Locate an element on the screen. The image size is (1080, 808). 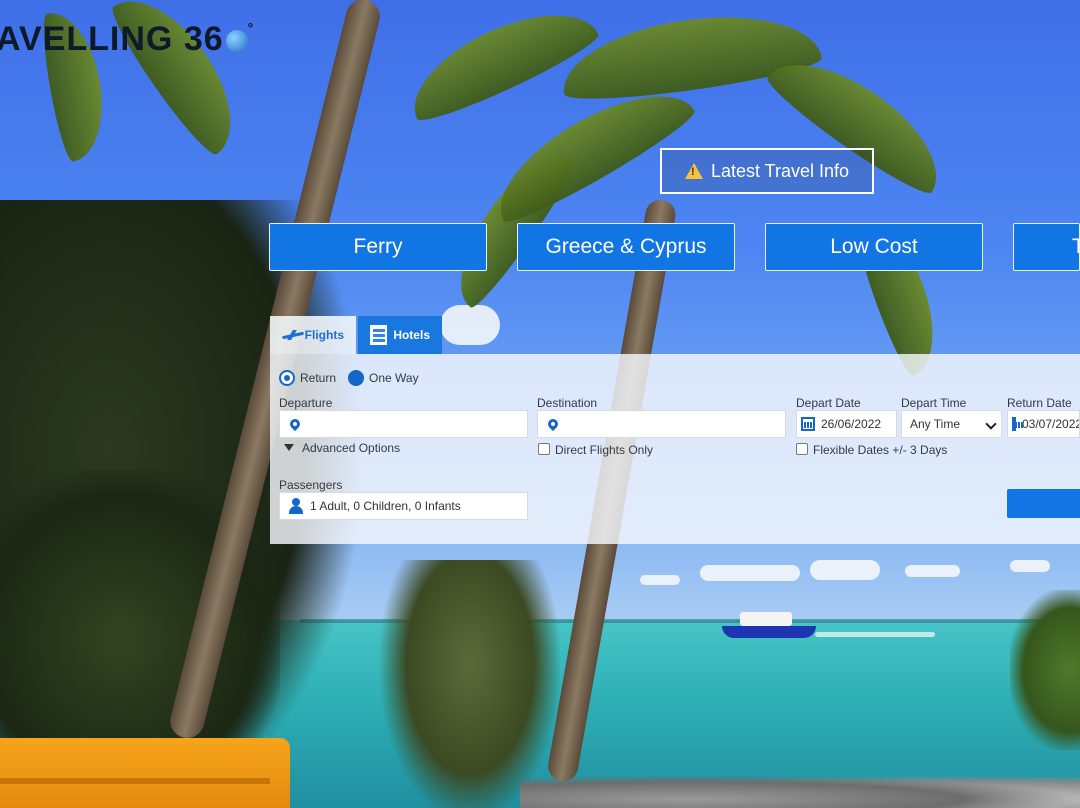
site-logo: AVELLING 36 ° is located at coordinates (127, 39).